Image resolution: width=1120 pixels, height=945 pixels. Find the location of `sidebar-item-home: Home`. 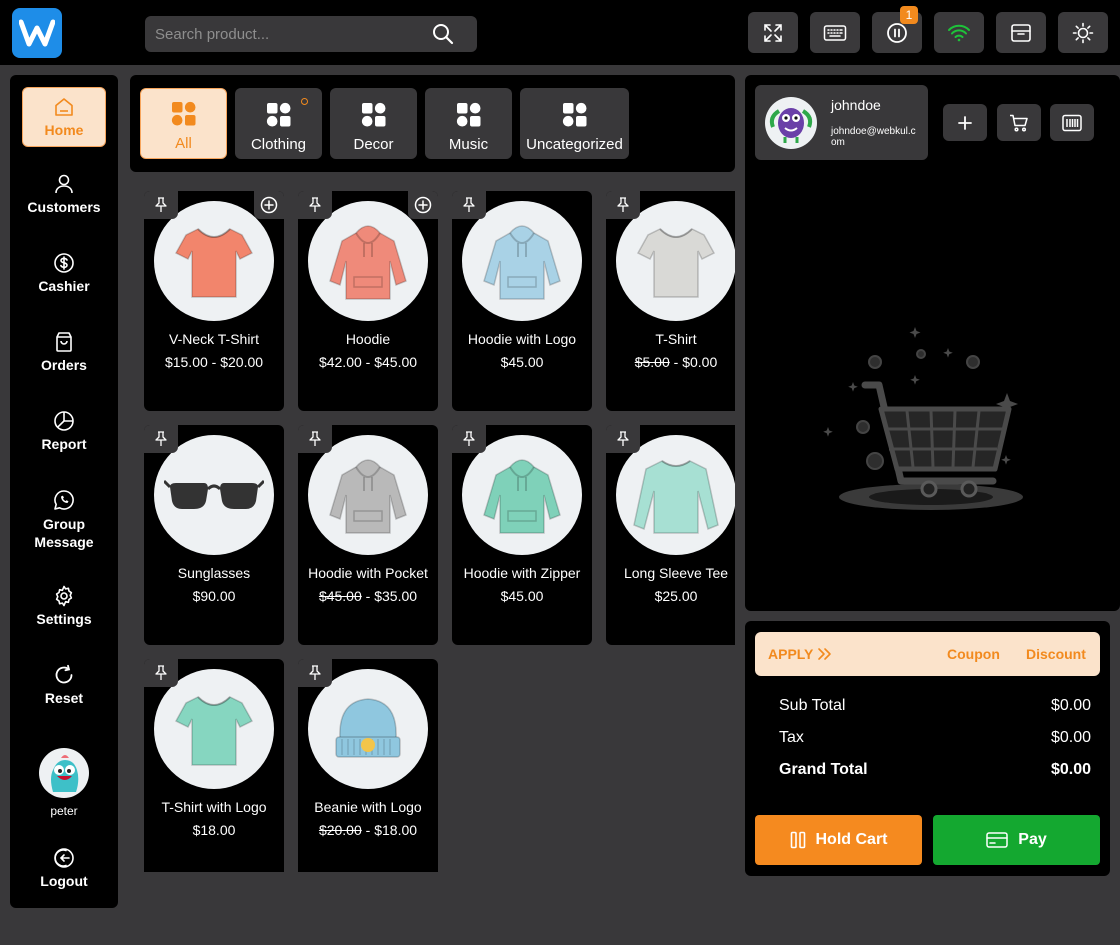

sidebar-item-home: Home is located at coordinates (64, 117).